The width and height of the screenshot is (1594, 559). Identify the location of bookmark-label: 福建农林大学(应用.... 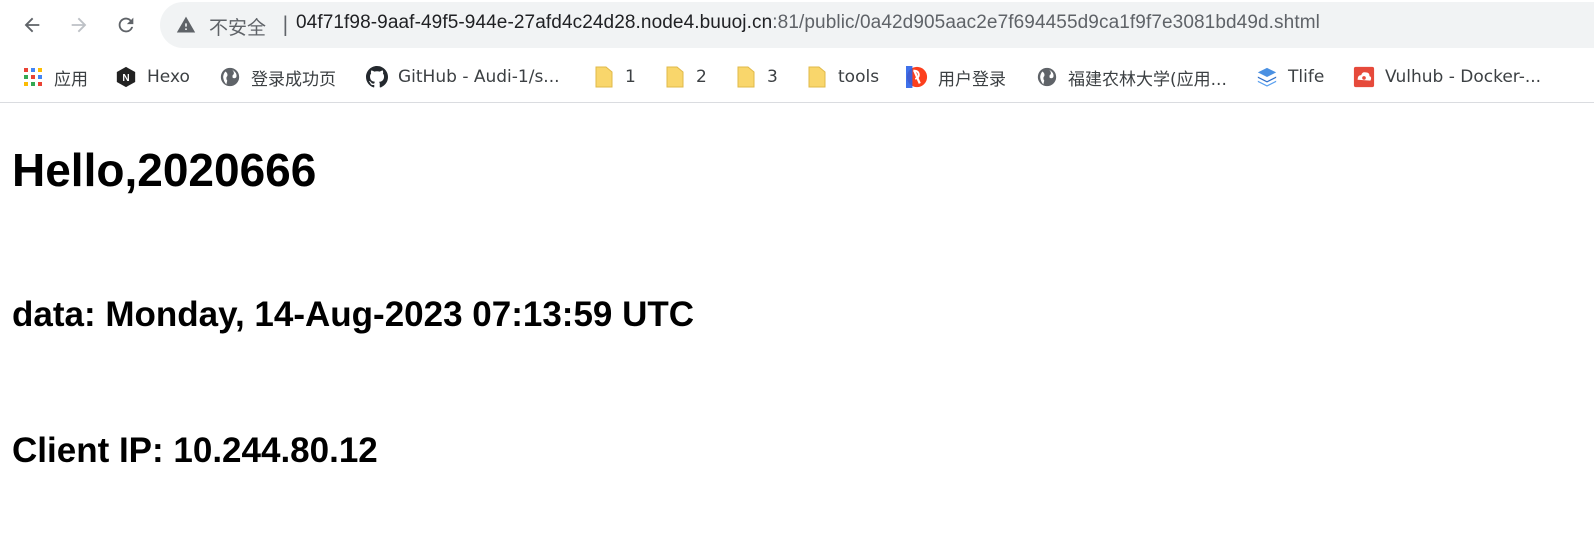
(1147, 79).